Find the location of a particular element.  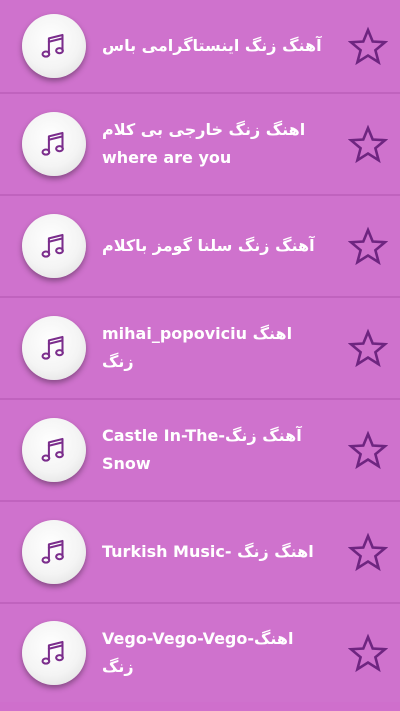

ringtone-title: اهنگ زنگ خارجی بی کلام where are you is located at coordinates (212, 144).